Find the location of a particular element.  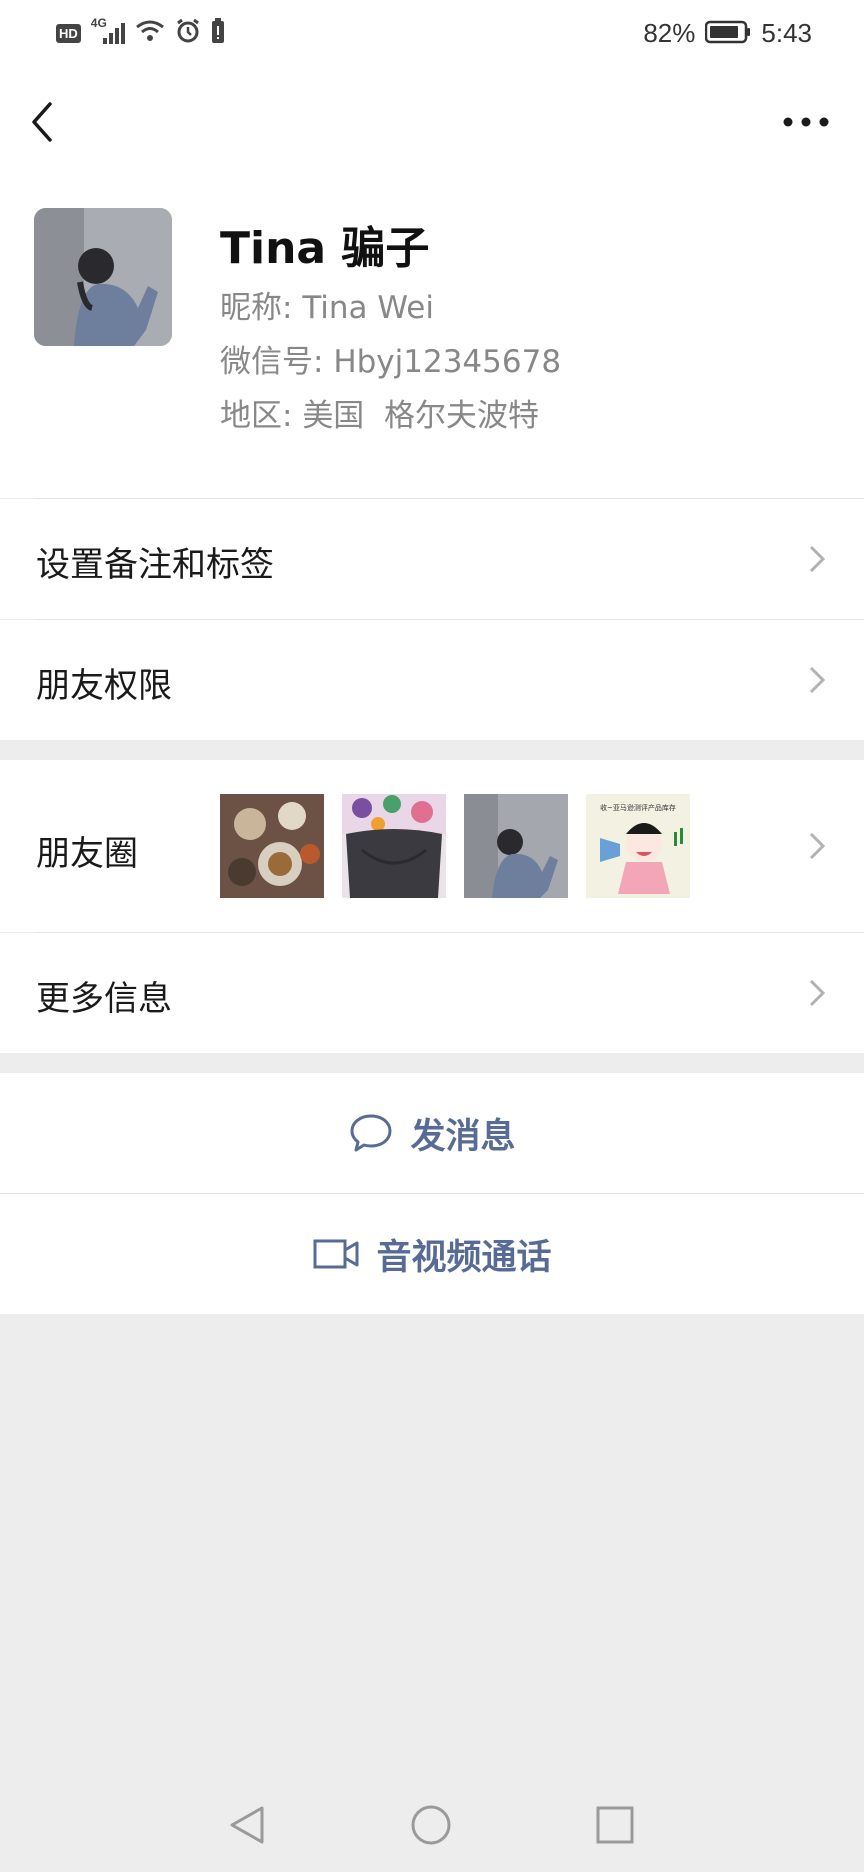

send-message-label: 发消息 is located at coordinates (463, 1136).